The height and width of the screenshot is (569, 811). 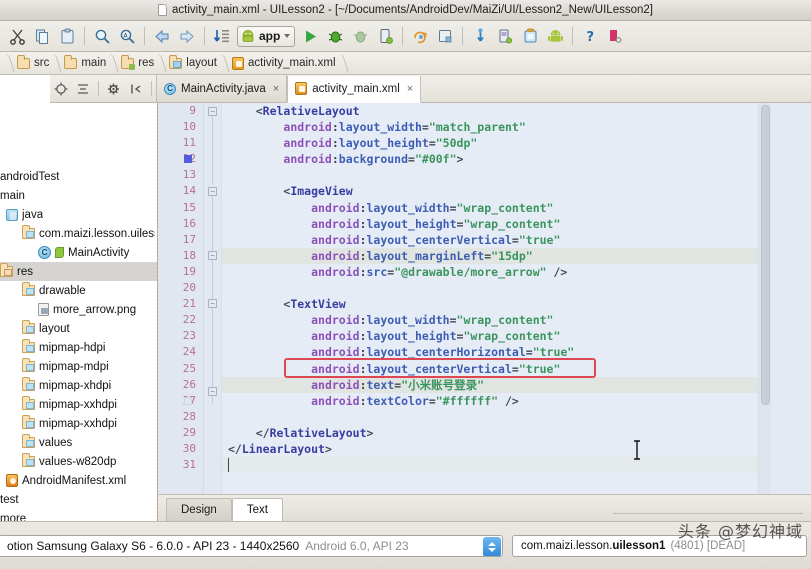 I want to click on tree-node-androidmanifest-xml: AndroidManifest.xml, so click(x=78, y=480).